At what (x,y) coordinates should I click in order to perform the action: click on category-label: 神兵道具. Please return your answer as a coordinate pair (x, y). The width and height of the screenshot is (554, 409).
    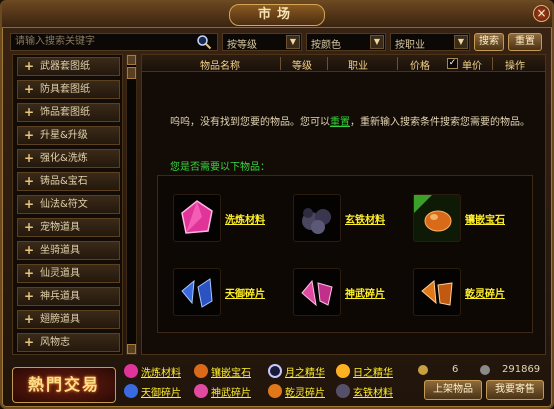
    Looking at the image, I should click on (60, 296).